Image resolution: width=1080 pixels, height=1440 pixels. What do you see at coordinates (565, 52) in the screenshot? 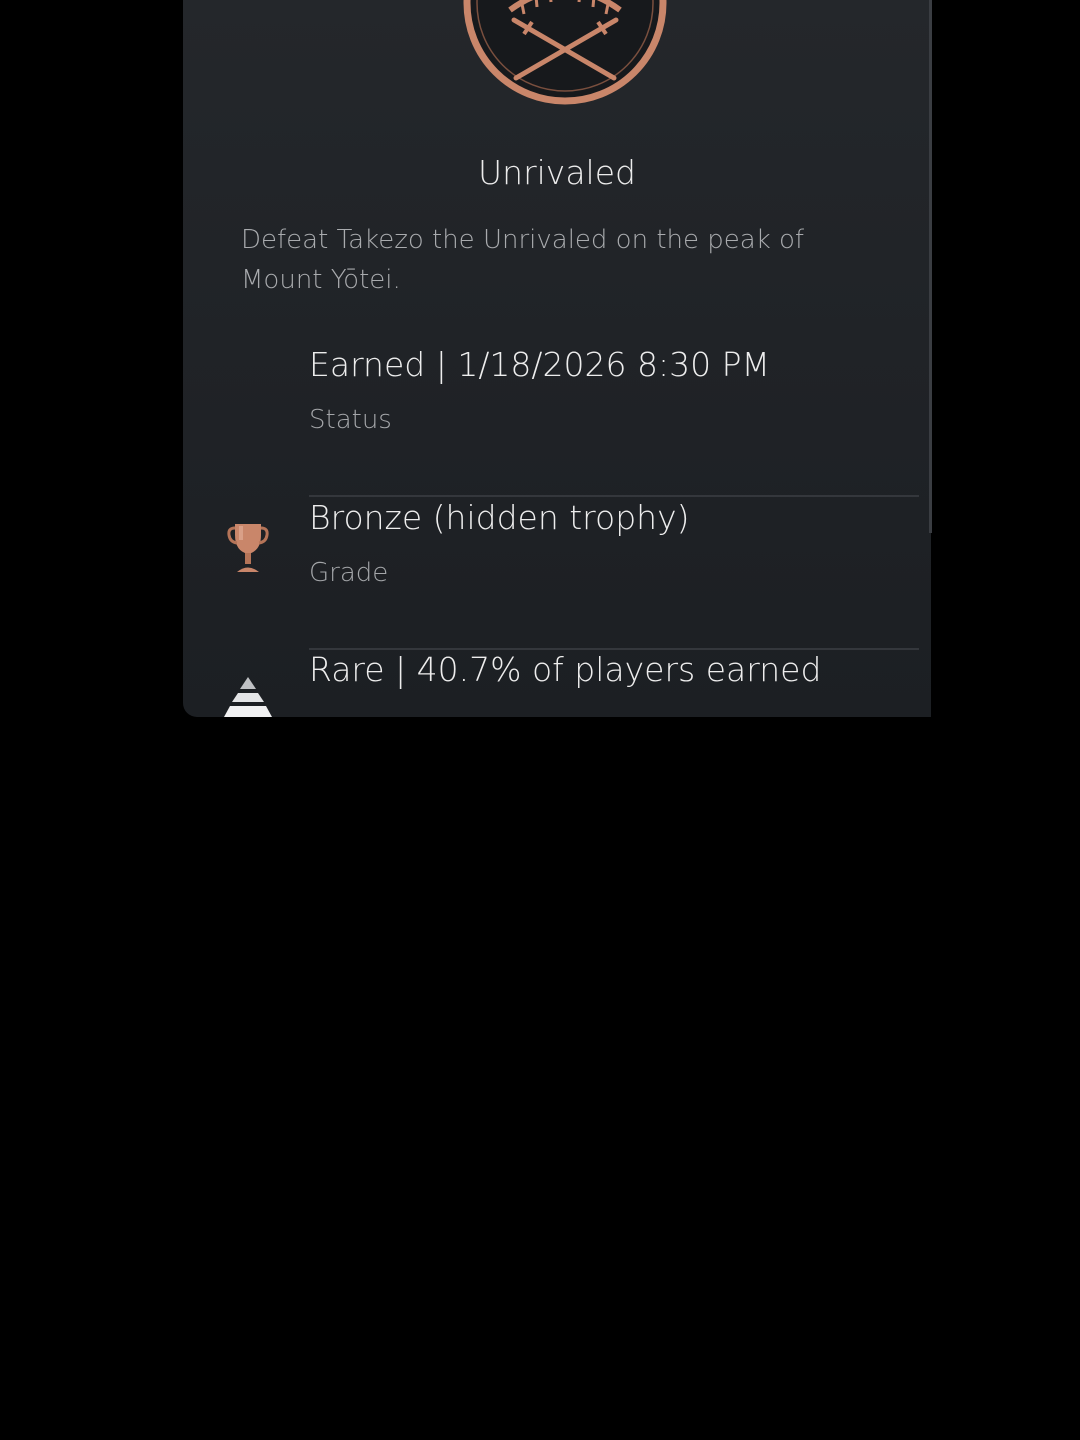
I see `trophy-emblem-icon` at bounding box center [565, 52].